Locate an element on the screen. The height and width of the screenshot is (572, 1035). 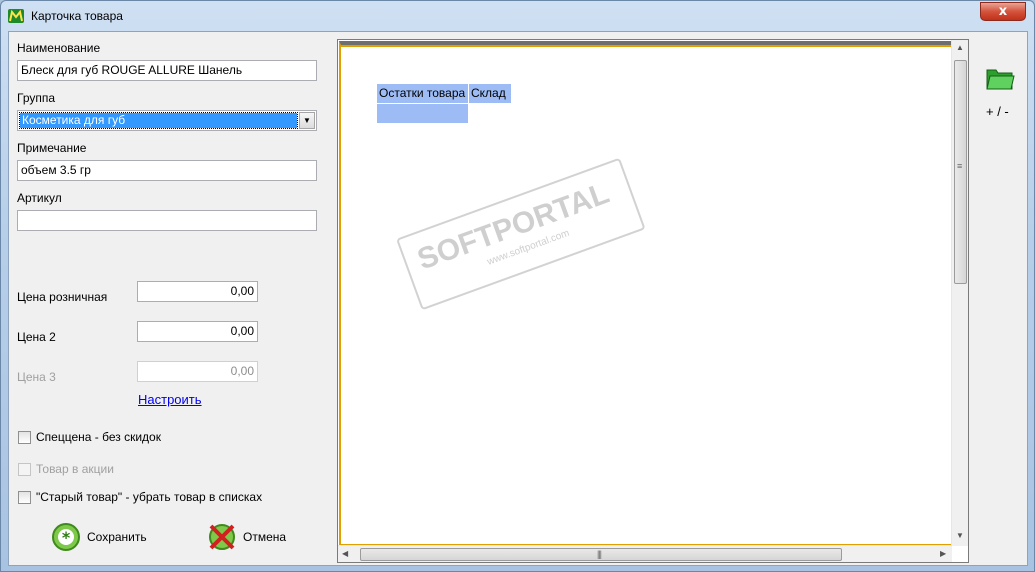
close-button: x is located at coordinates (1003, 11).